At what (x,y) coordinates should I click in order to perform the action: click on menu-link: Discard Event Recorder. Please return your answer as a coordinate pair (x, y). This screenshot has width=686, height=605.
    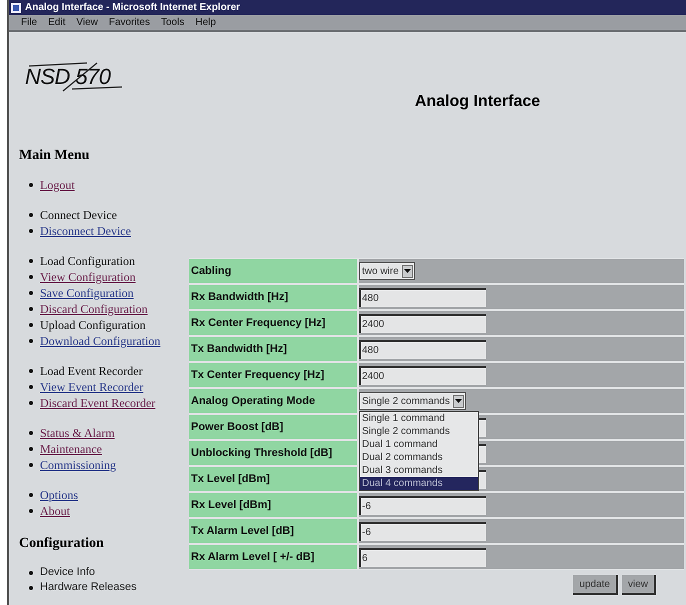
    Looking at the image, I should click on (98, 403).